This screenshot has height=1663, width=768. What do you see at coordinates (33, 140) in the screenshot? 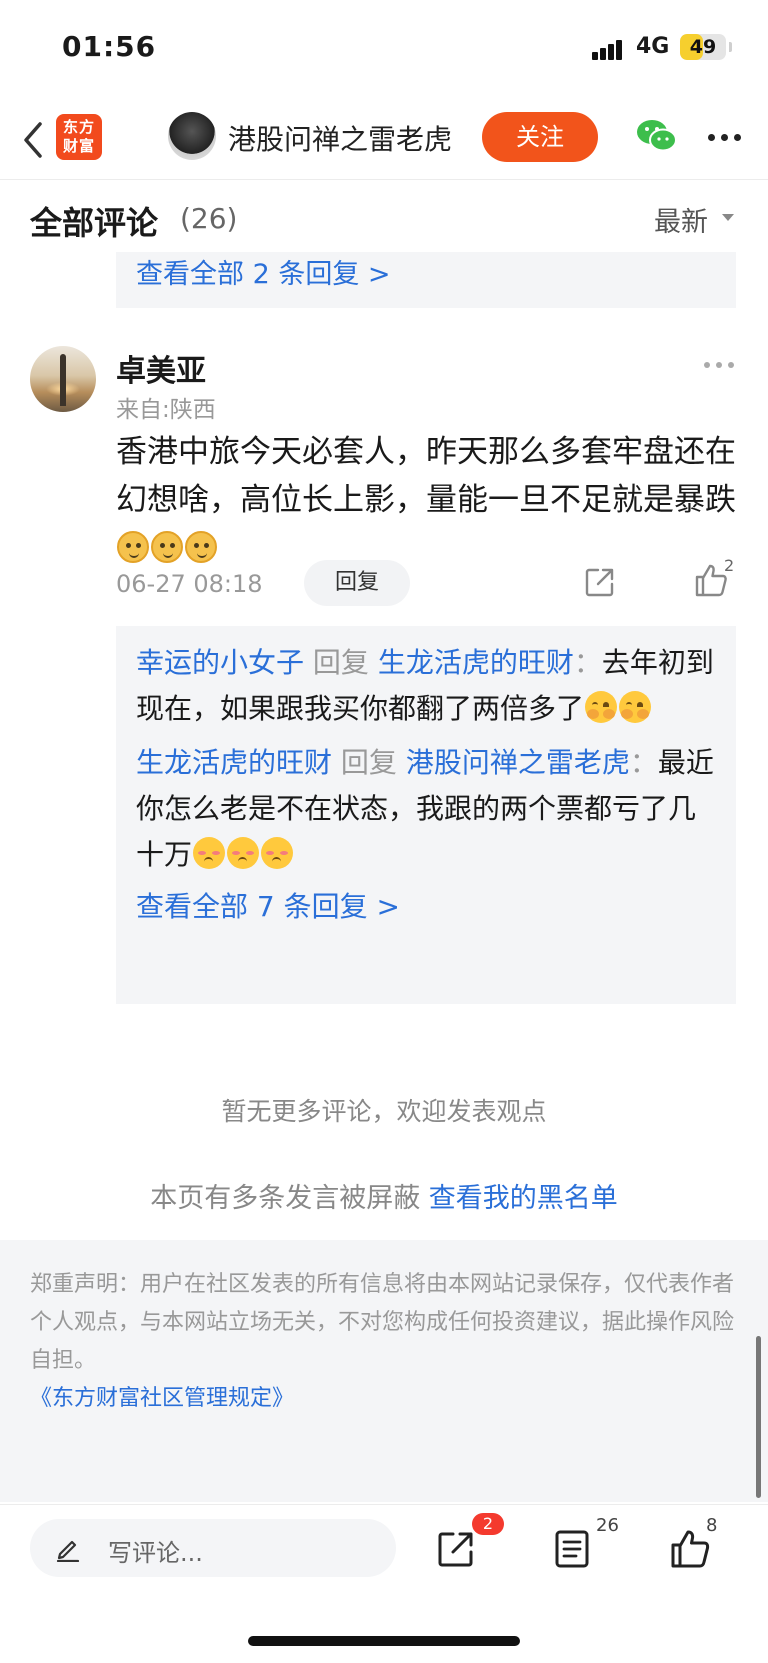
I see `back-icon` at bounding box center [33, 140].